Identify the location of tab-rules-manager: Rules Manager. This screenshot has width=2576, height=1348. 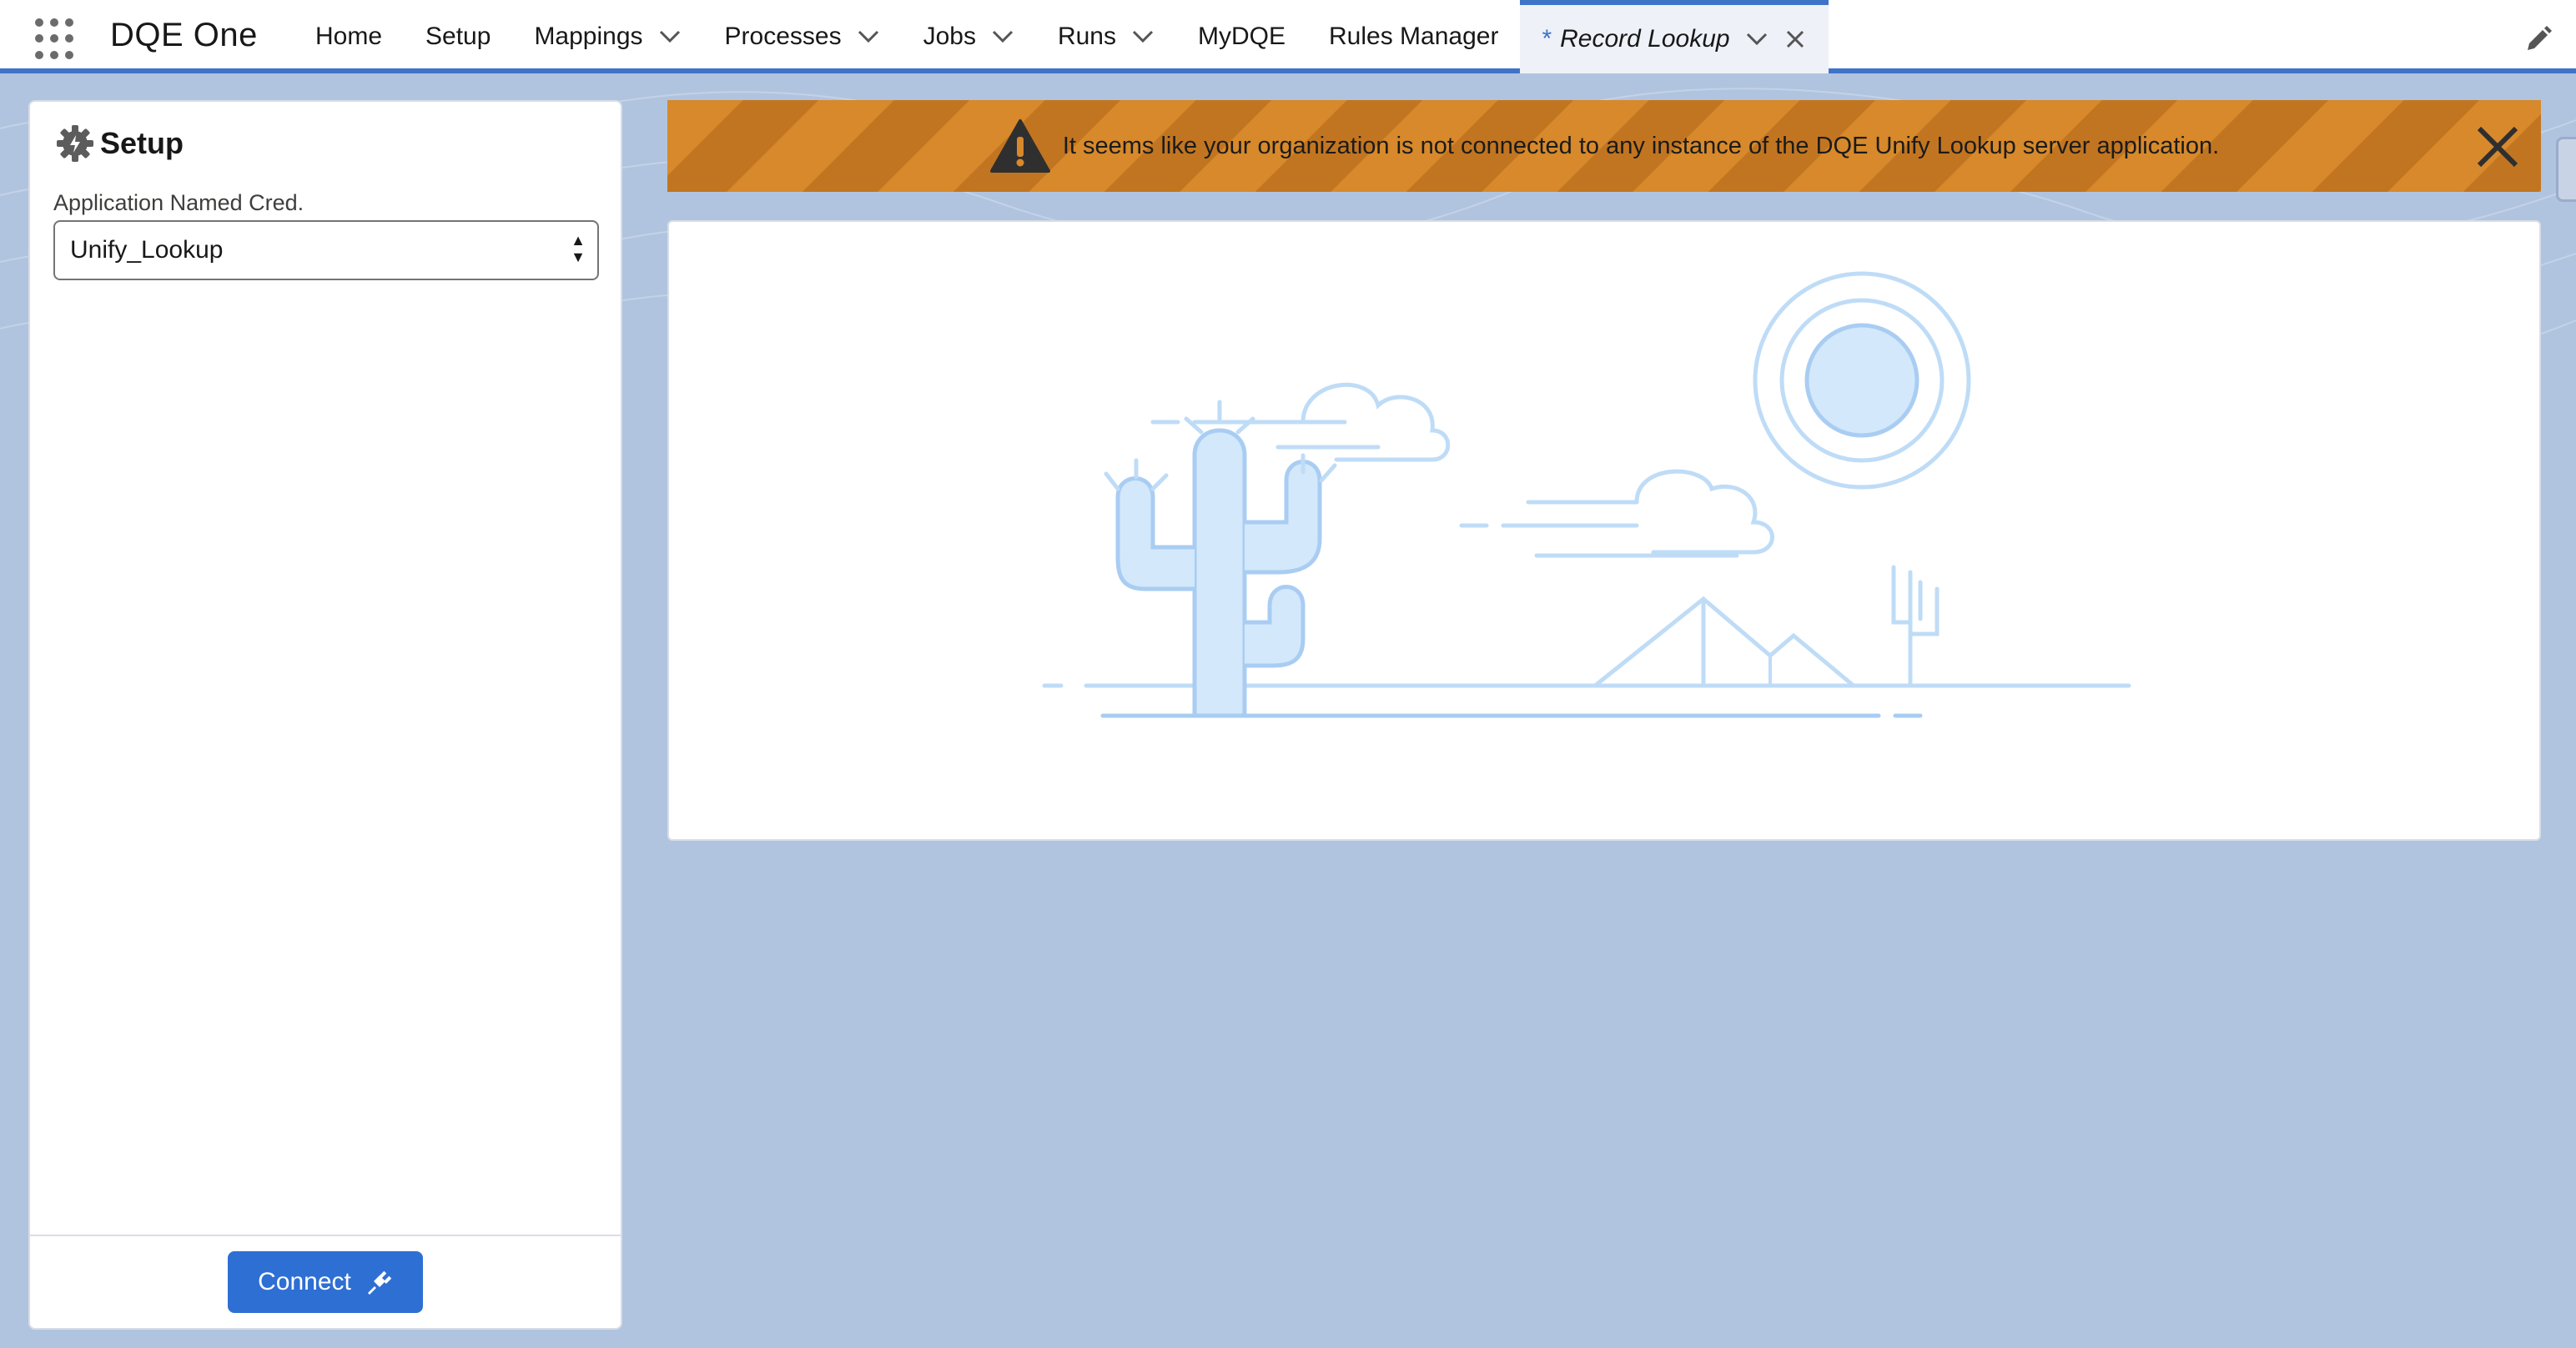
(1413, 36).